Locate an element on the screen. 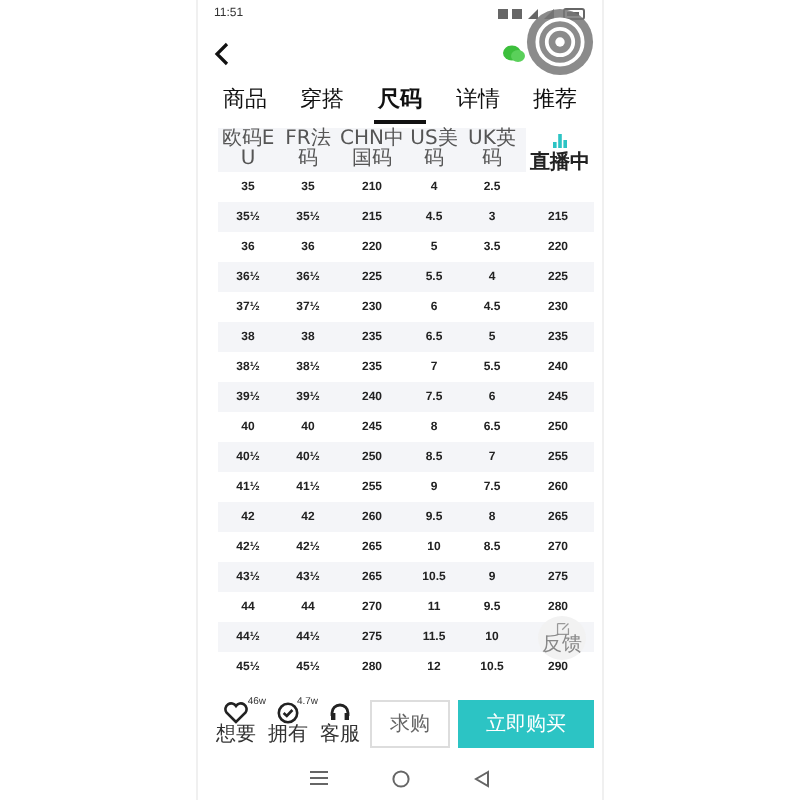 The height and width of the screenshot is (800, 800). tab: 商品 is located at coordinates (244, 102).